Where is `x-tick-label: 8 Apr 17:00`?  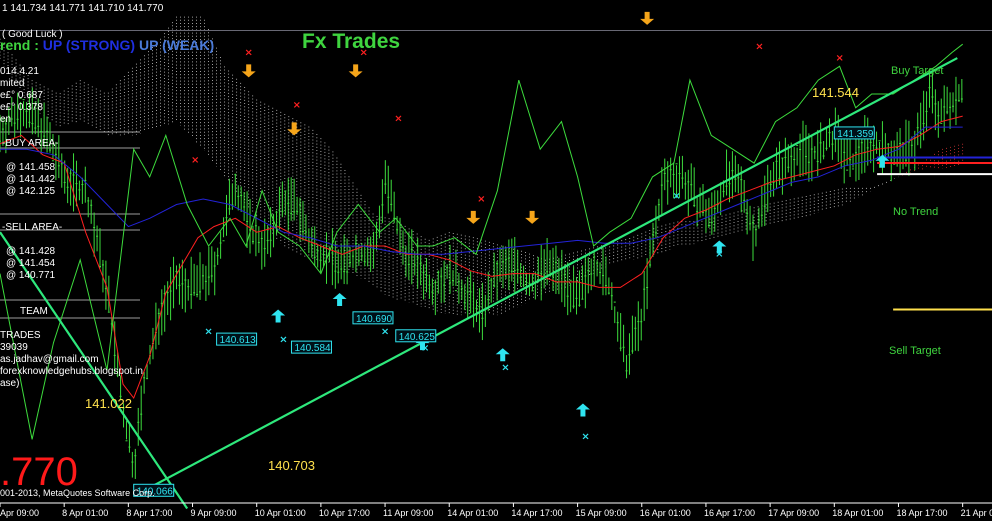
x-tick-label: 8 Apr 17:00 is located at coordinates (149, 513).